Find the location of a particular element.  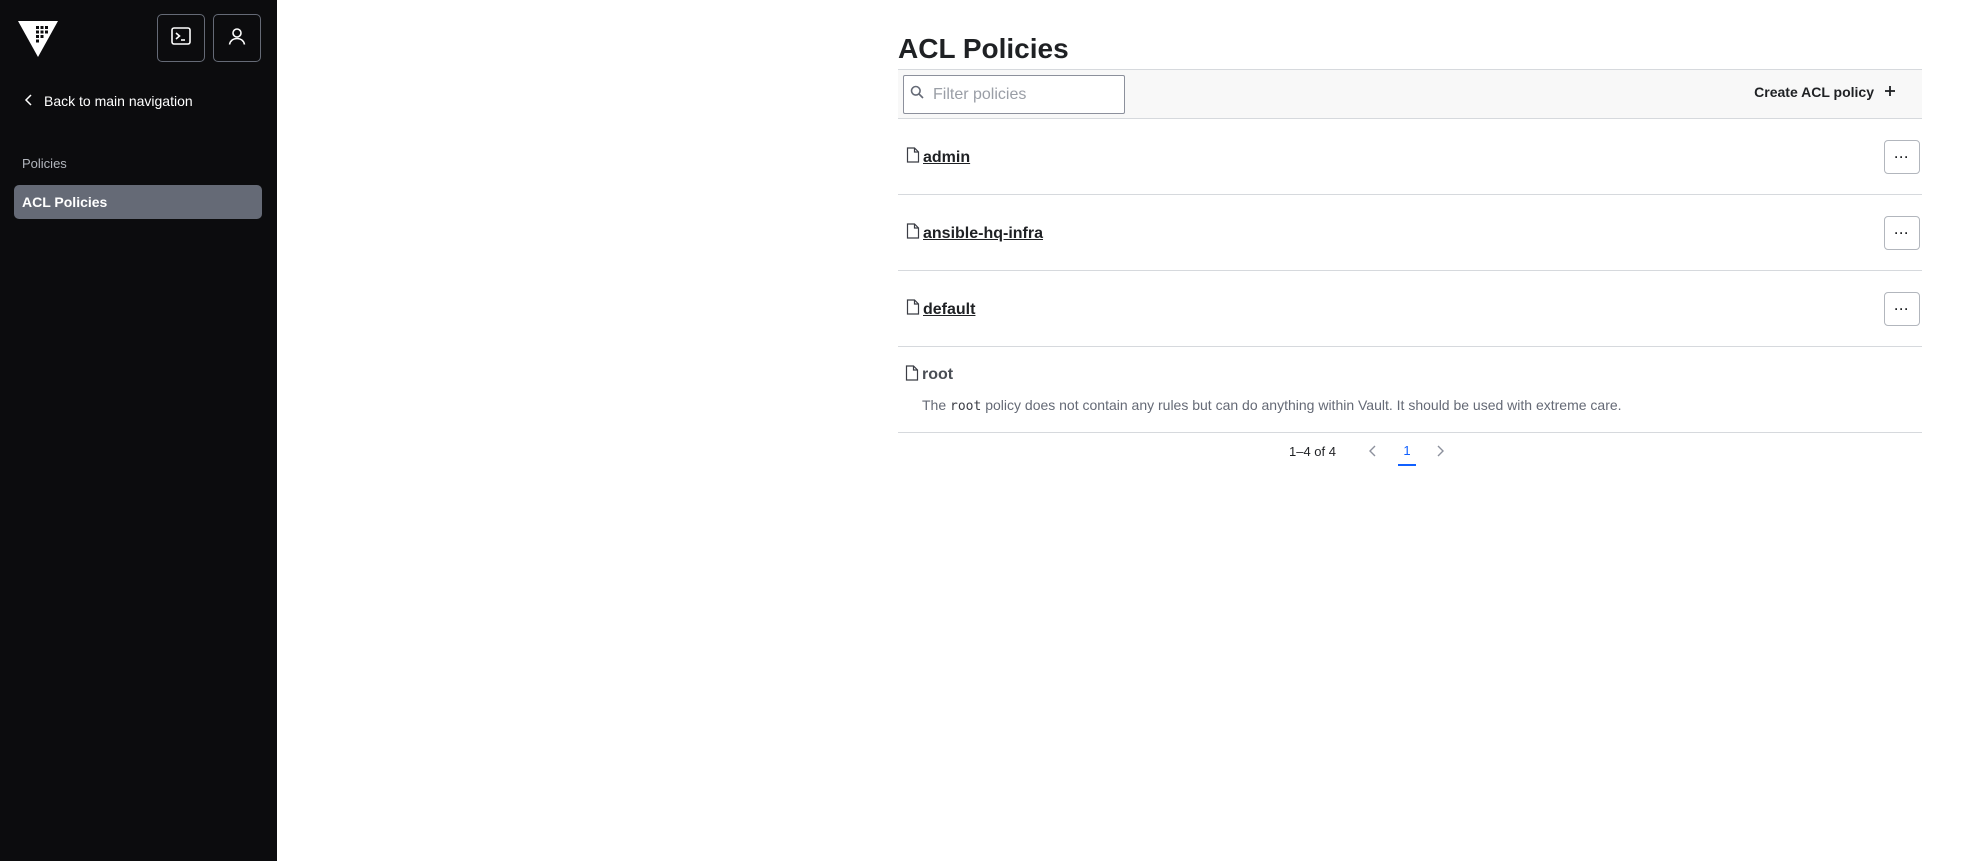

list-item: admin ··· is located at coordinates (1410, 157).